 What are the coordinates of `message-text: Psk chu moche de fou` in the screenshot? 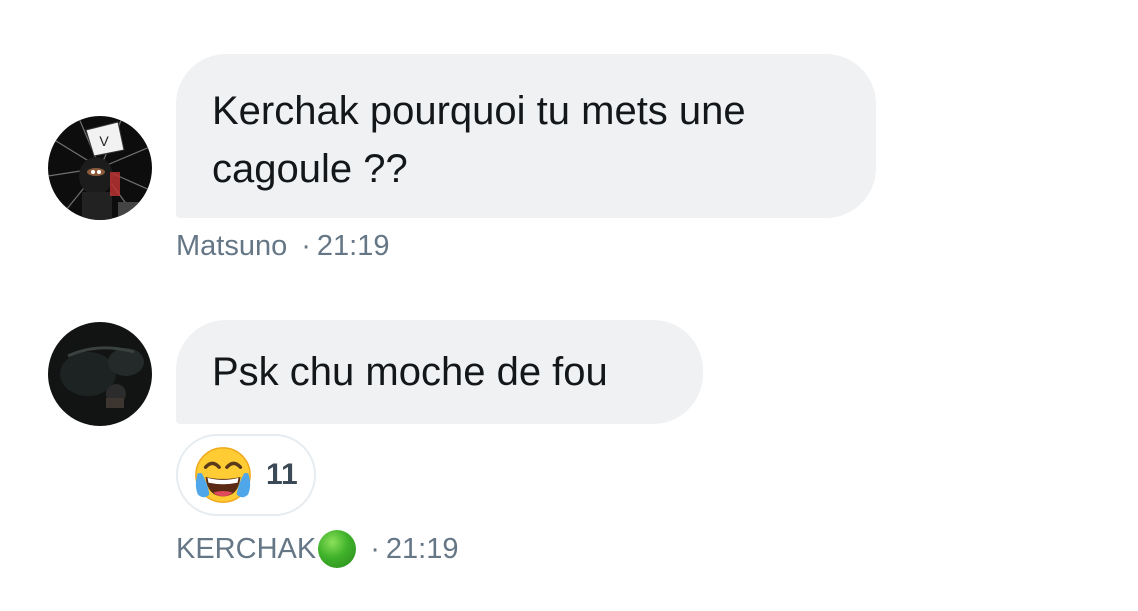 It's located at (410, 372).